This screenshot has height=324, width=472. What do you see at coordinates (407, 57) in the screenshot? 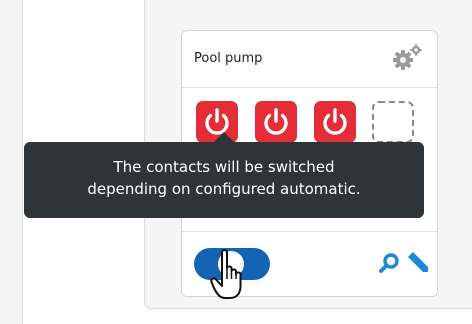
I see `gear-icon` at bounding box center [407, 57].